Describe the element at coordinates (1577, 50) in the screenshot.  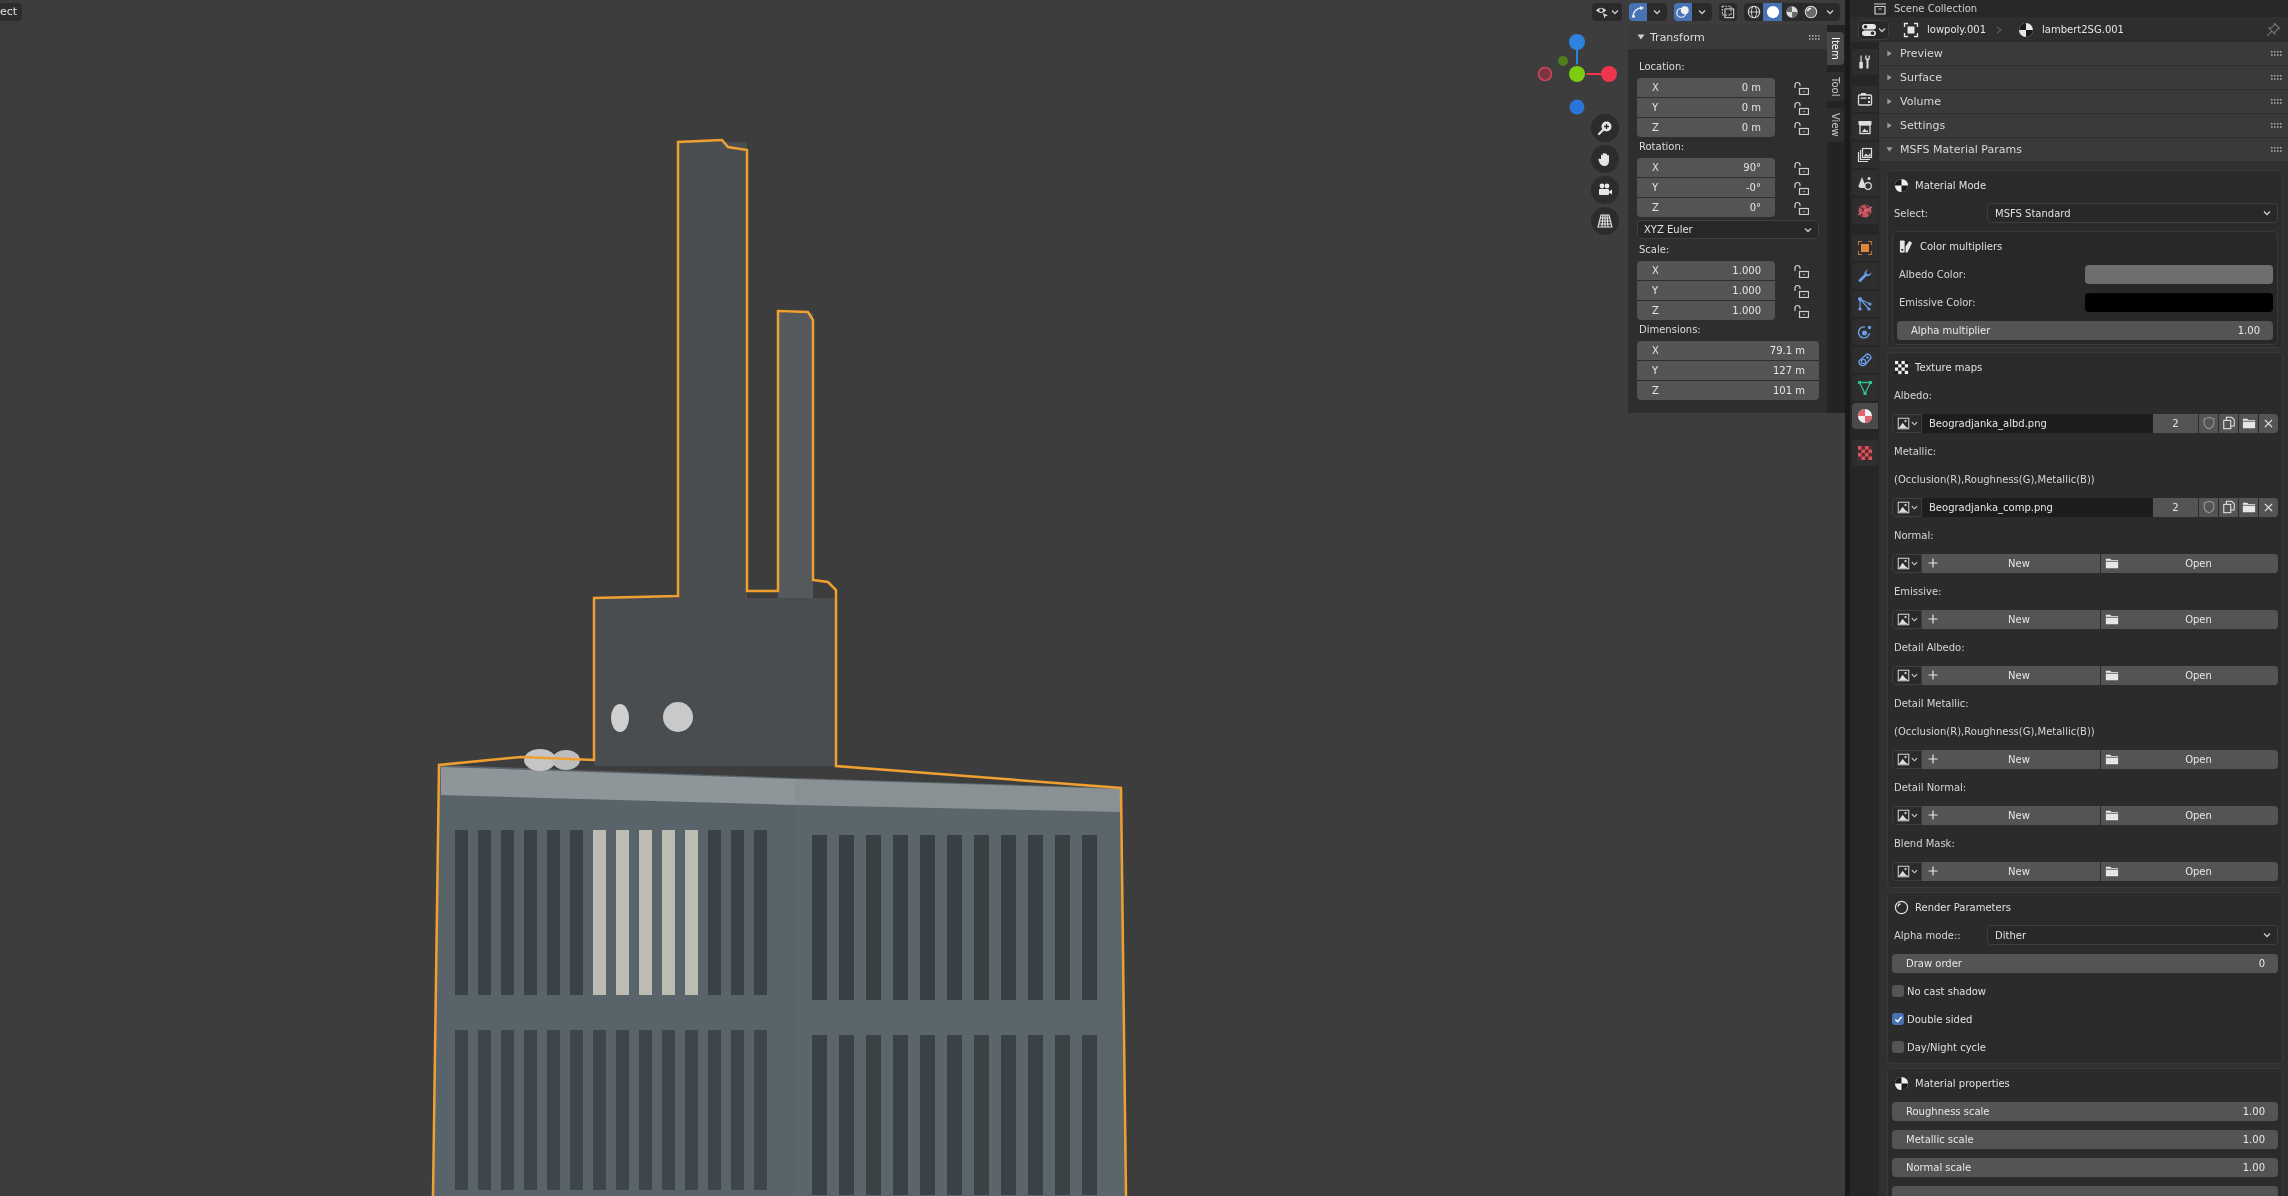
I see `z-axis-handle` at that location.